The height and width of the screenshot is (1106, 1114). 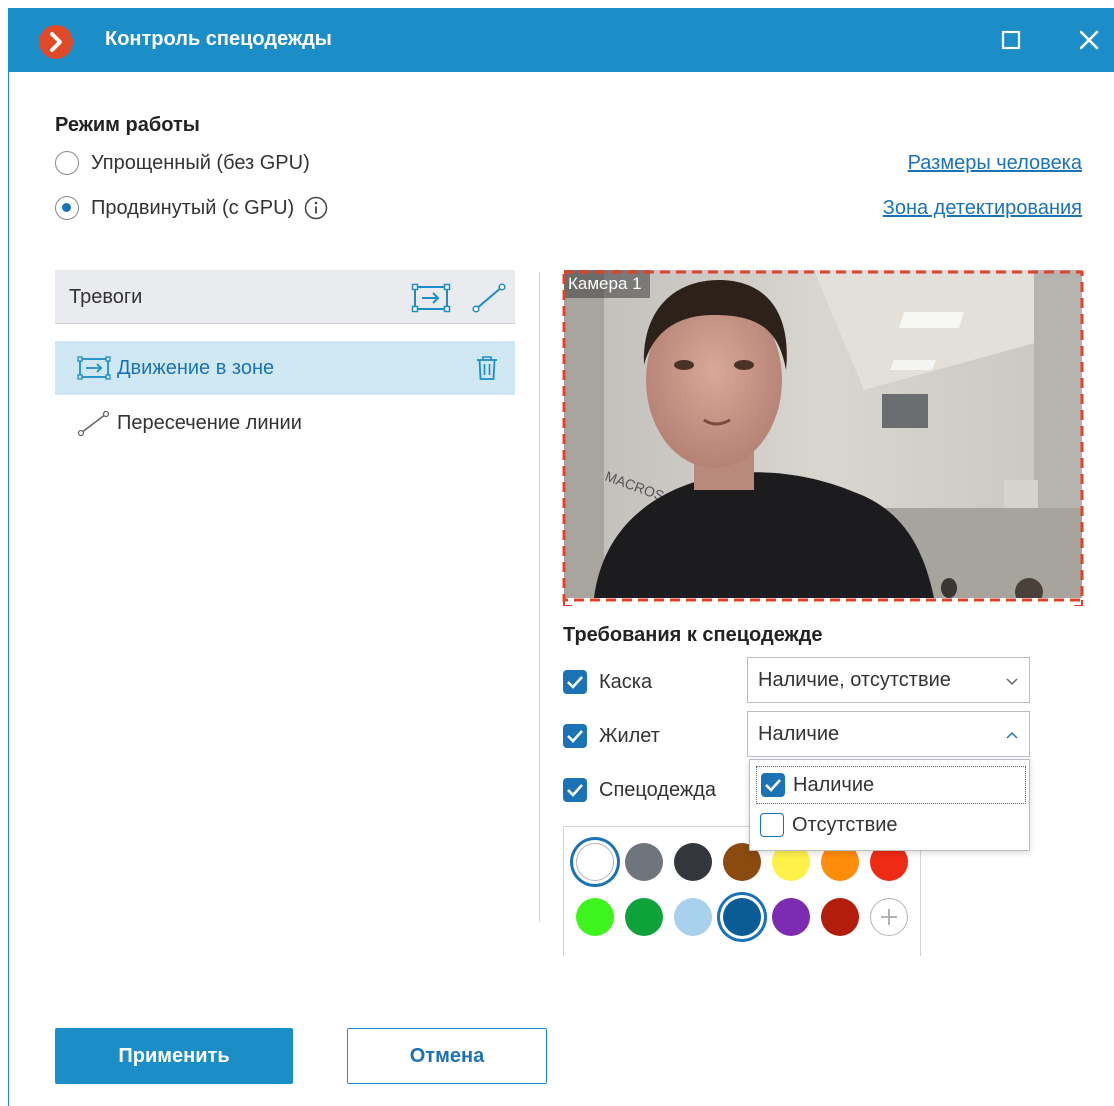 I want to click on select-value: Наличие, отсутствие, so click(x=854, y=680).